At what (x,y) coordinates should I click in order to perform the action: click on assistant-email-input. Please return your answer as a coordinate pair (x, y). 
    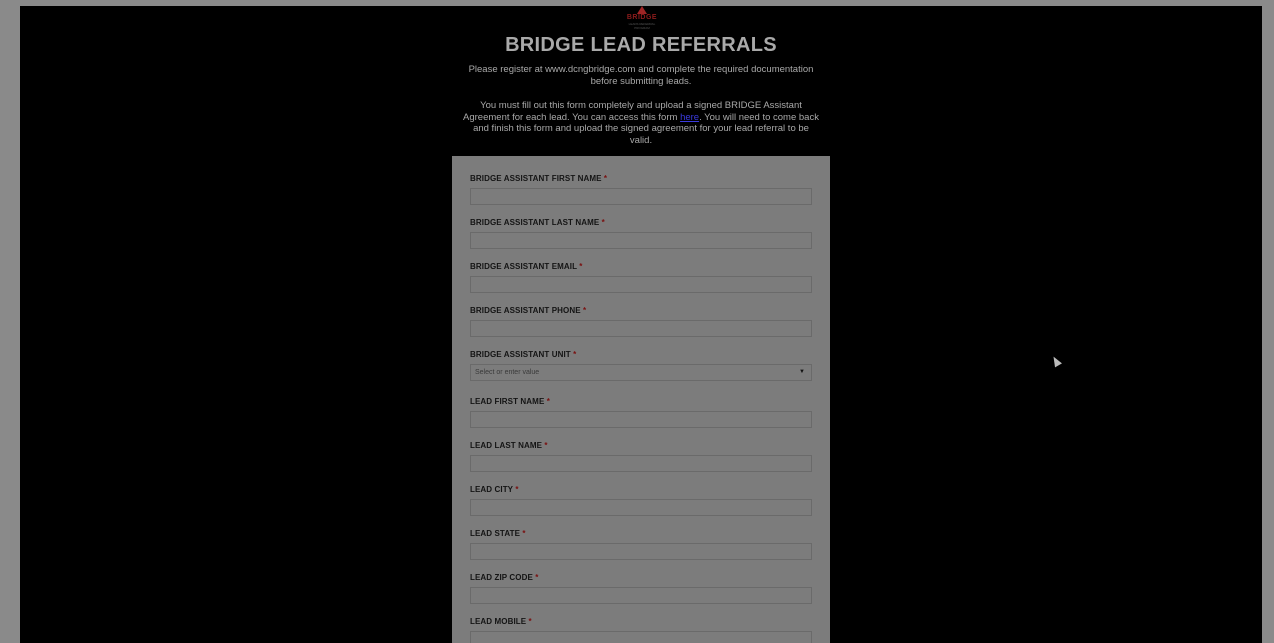
    Looking at the image, I should click on (641, 284).